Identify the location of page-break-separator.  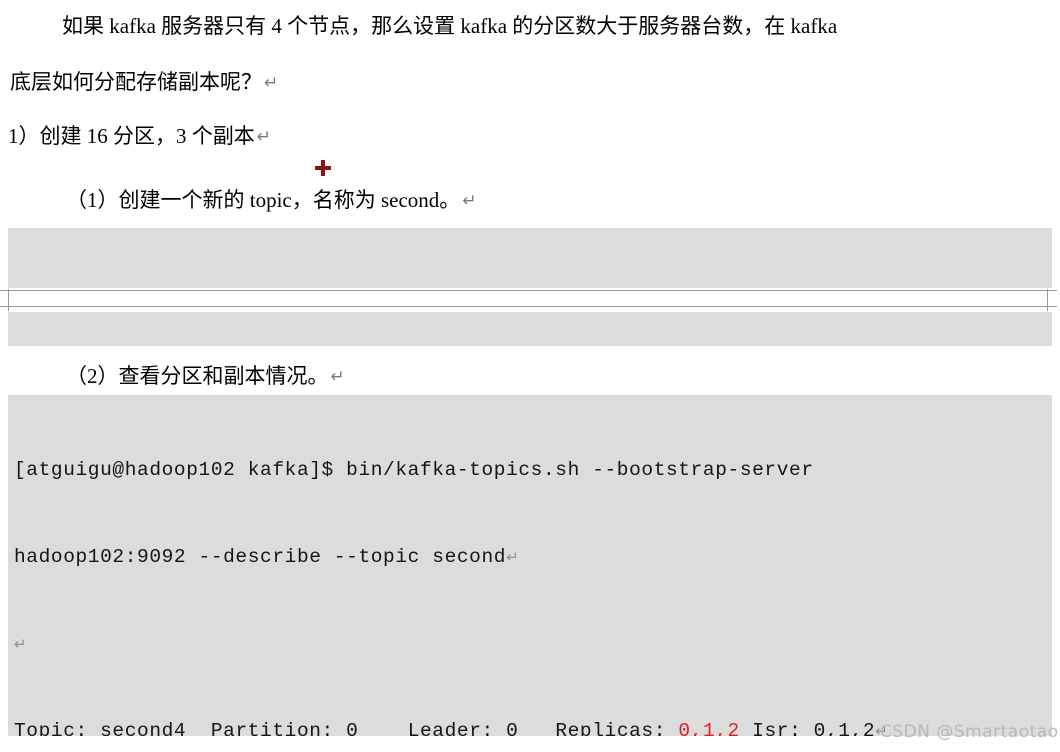
(530, 300).